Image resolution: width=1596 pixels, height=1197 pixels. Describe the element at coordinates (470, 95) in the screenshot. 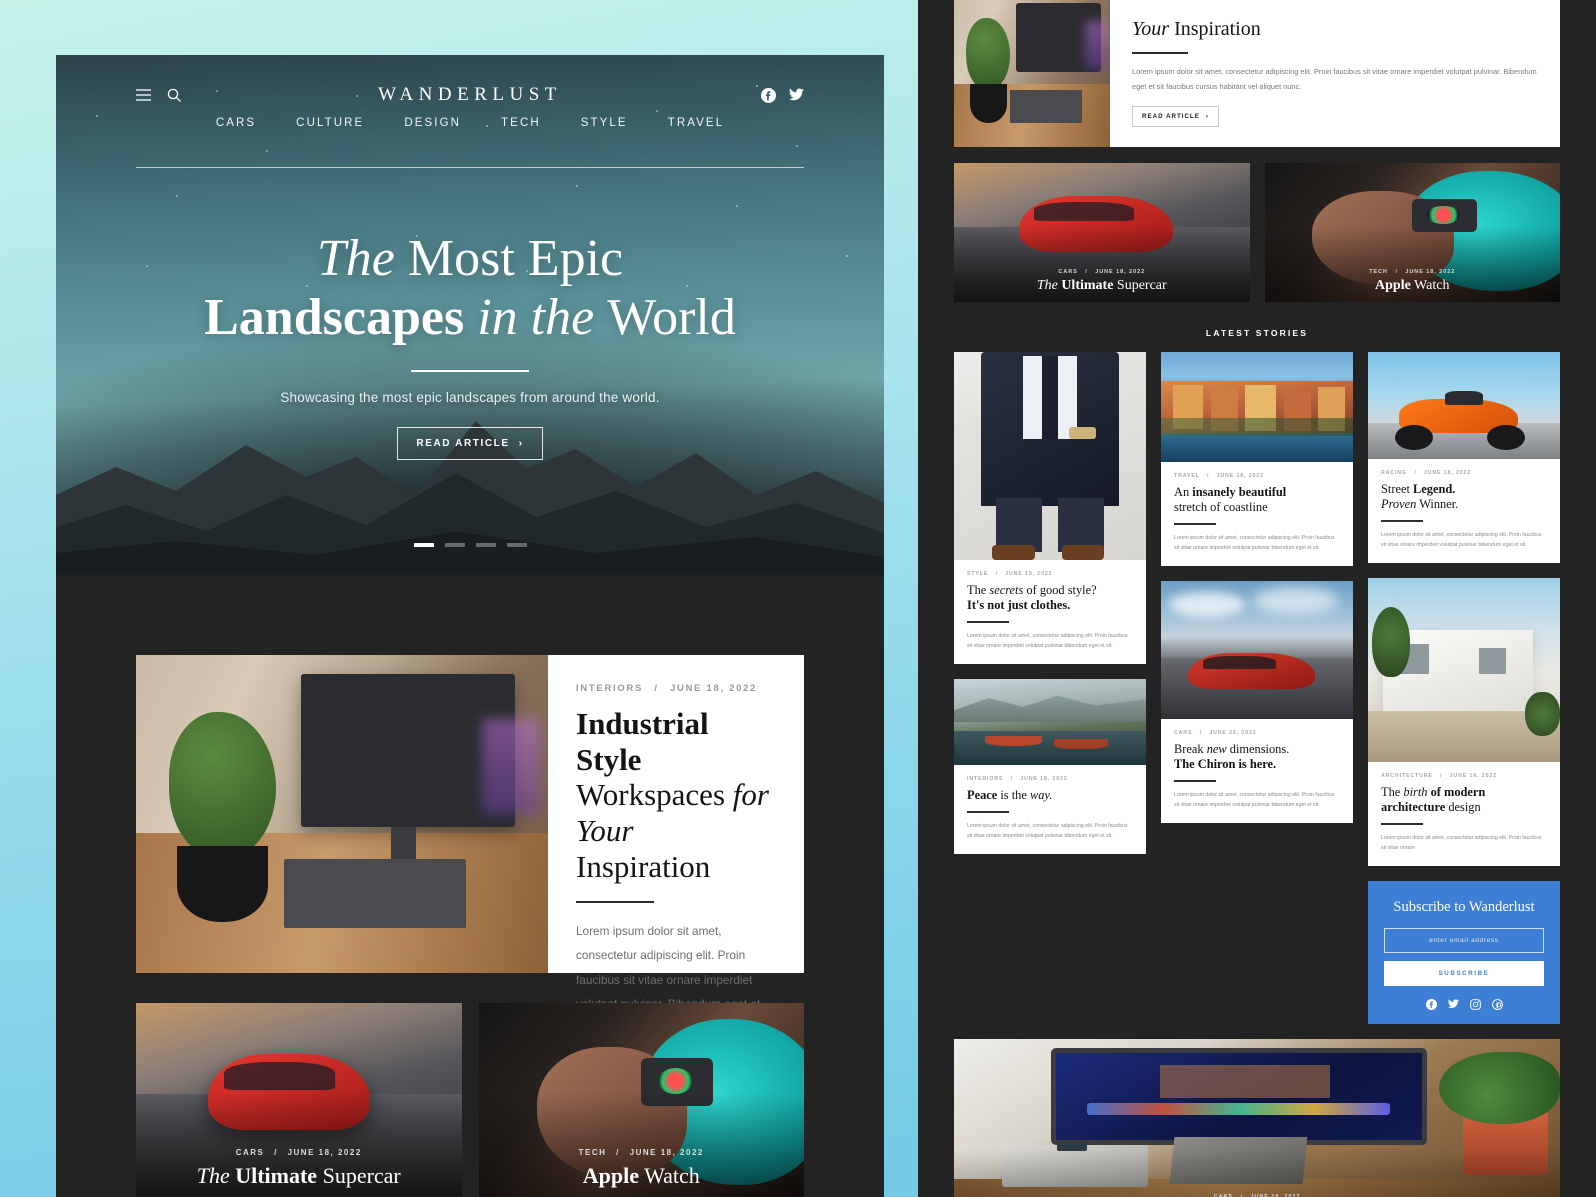

I see `site-brand: WANDERLUST` at that location.